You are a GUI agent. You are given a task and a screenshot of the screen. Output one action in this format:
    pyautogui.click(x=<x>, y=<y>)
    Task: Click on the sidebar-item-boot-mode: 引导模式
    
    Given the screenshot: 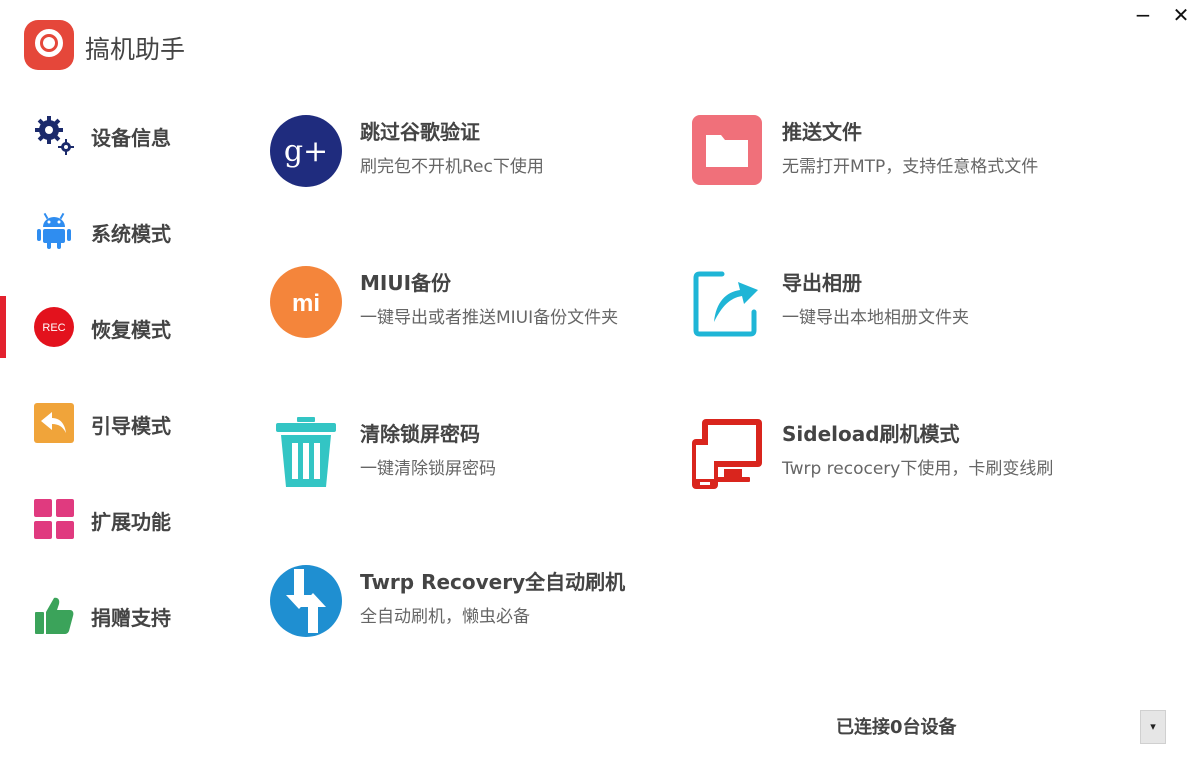 What is the action you would take?
    pyautogui.click(x=115, y=423)
    